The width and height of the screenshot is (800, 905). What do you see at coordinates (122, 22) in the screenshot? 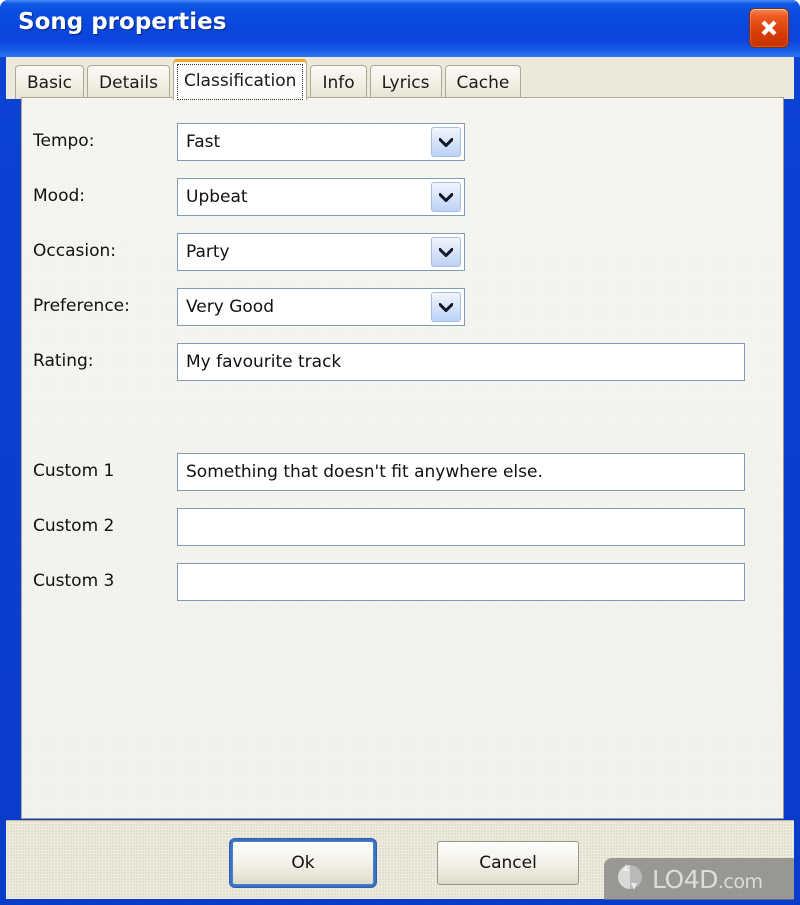
I see `window-title: Song properties` at bounding box center [122, 22].